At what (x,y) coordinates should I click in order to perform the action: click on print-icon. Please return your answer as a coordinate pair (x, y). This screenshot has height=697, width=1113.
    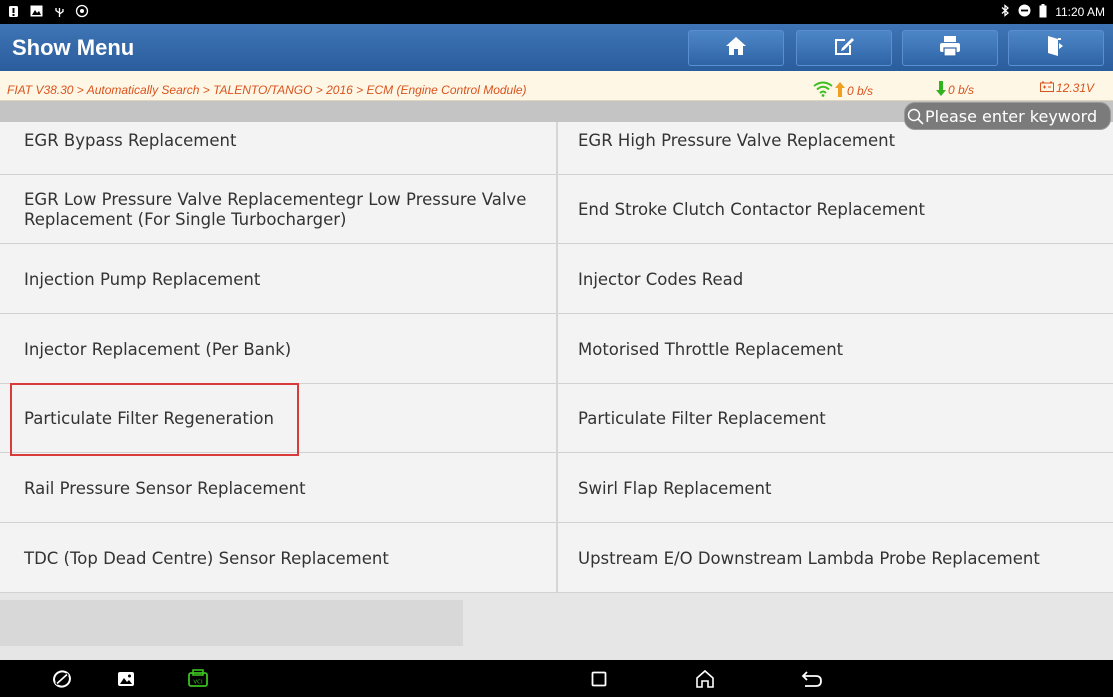
    Looking at the image, I should click on (950, 48).